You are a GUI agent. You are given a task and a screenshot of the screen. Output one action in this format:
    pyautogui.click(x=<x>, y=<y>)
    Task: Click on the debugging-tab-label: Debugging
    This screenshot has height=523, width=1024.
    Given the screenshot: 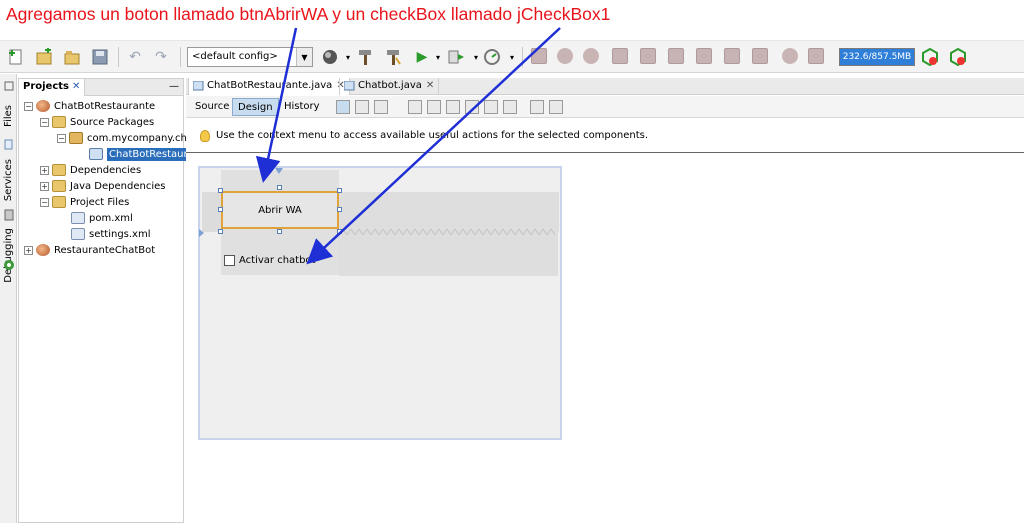 What is the action you would take?
    pyautogui.click(x=8, y=255)
    